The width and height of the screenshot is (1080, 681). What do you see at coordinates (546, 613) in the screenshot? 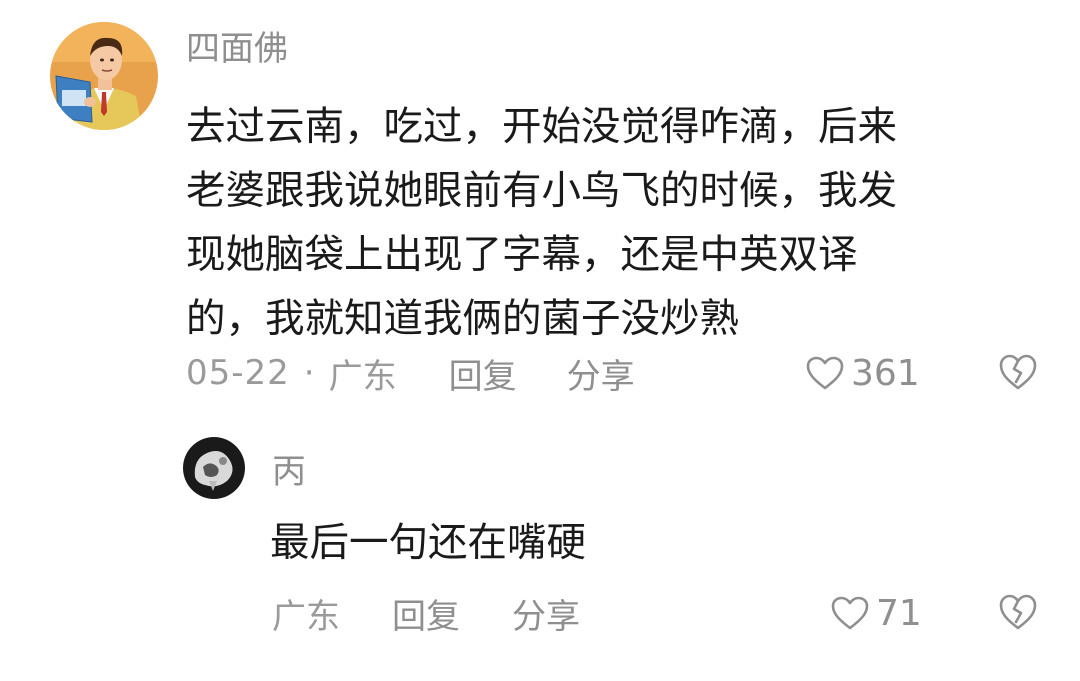
I see `reply-share-button: 分享` at bounding box center [546, 613].